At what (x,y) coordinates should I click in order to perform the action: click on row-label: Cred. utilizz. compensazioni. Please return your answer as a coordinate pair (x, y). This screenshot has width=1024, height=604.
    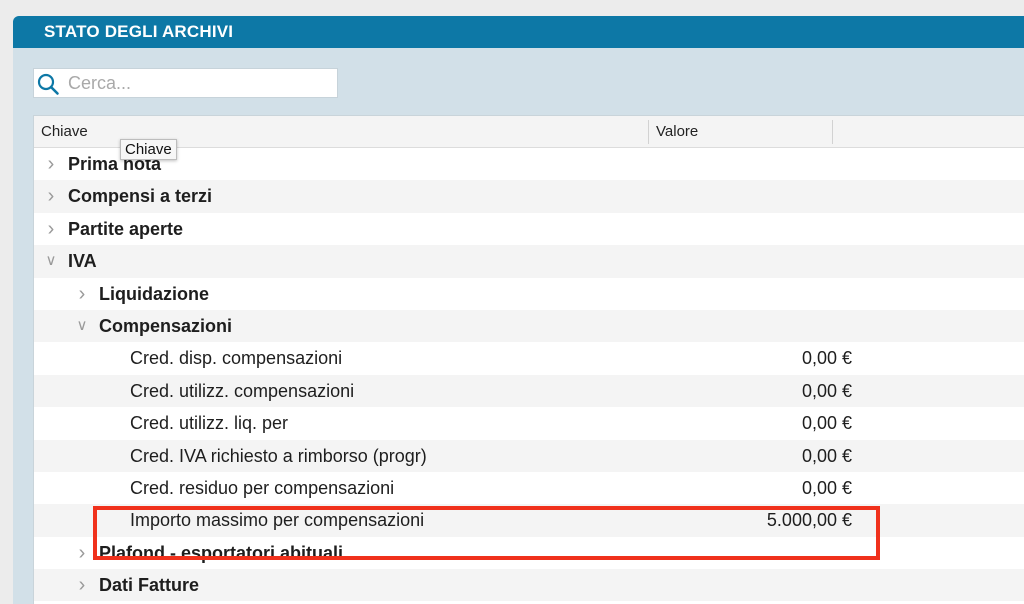
    Looking at the image, I should click on (242, 390).